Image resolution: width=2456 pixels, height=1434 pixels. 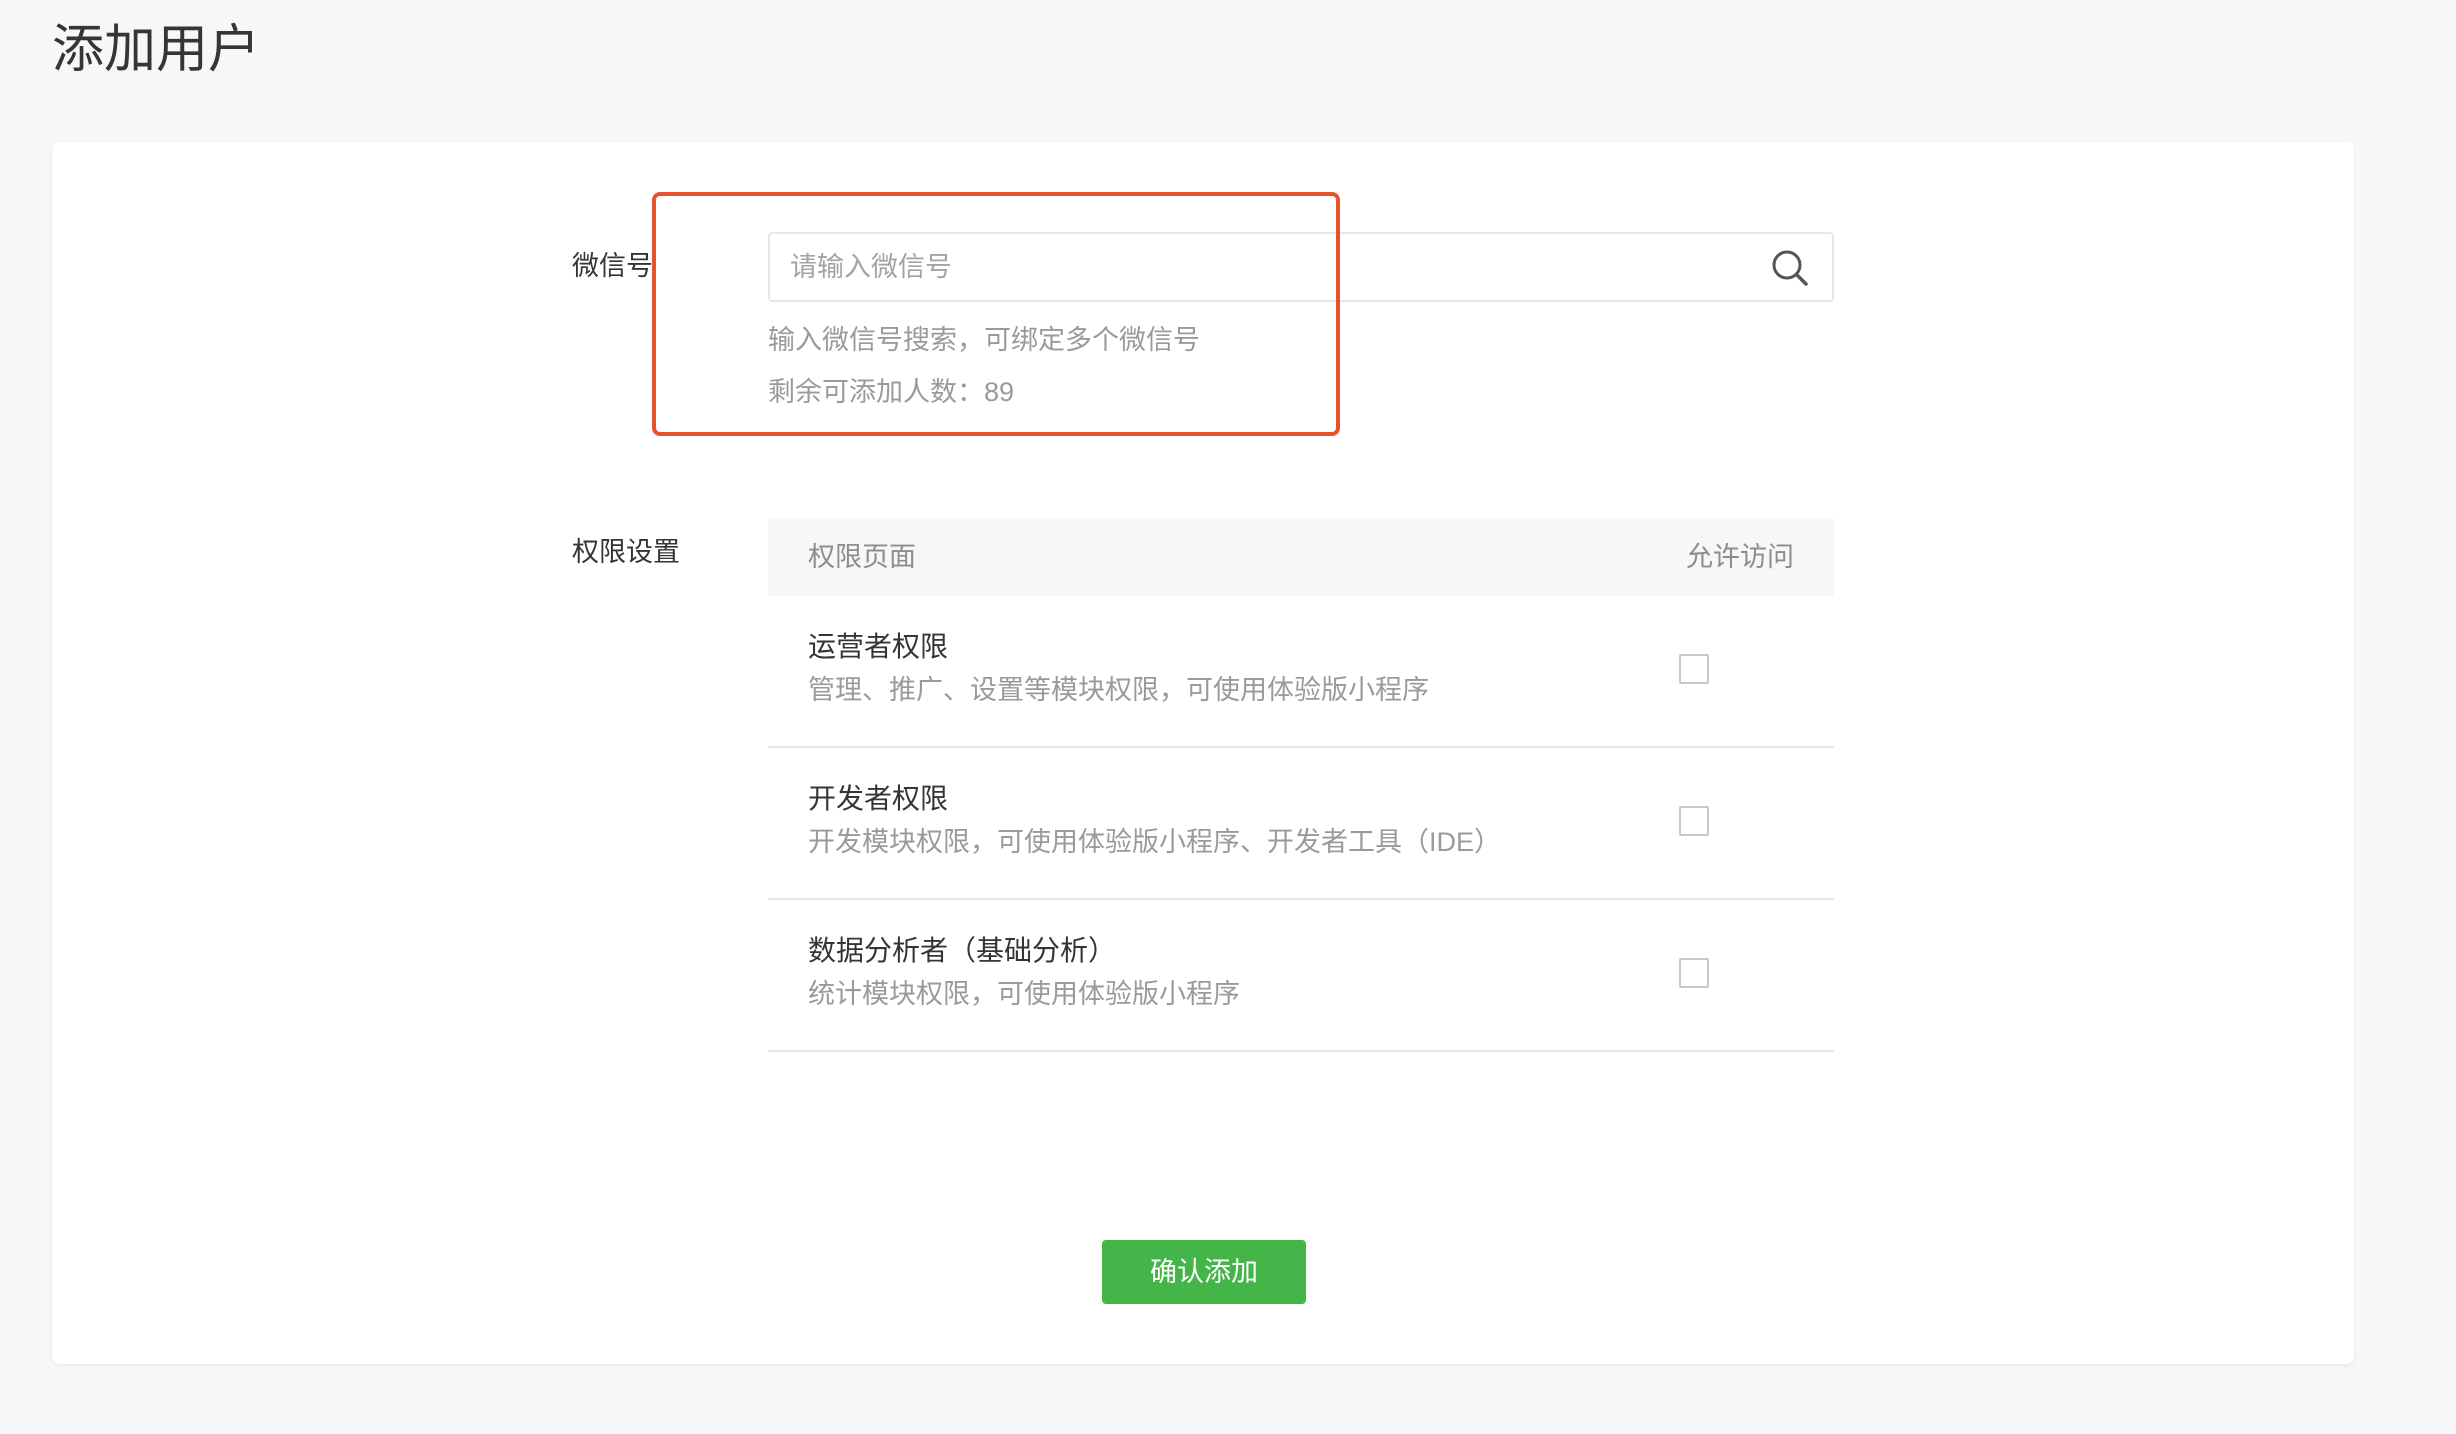 I want to click on permission-description: 统计模块权限，可使用体验版小程序, so click(x=1024, y=994).